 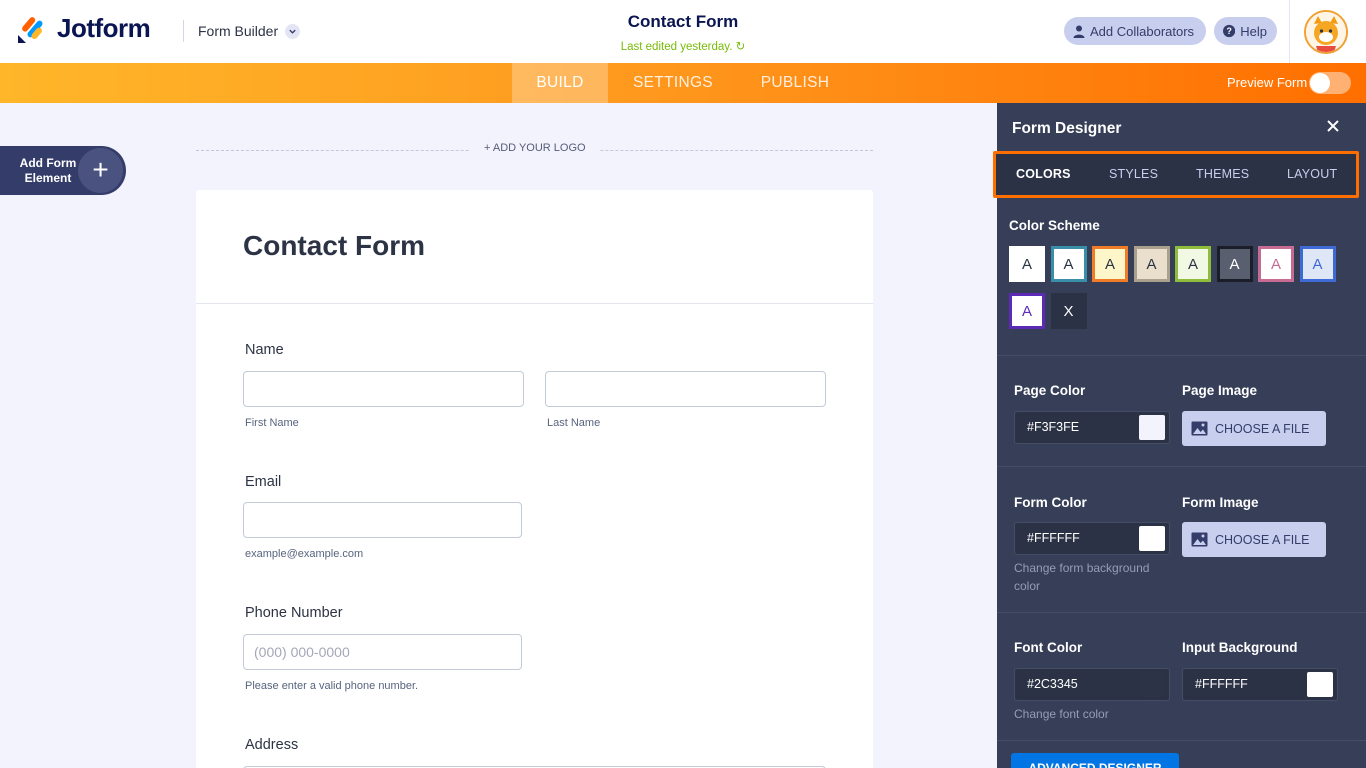 What do you see at coordinates (271, 745) in the screenshot?
I see `address-label: Address` at bounding box center [271, 745].